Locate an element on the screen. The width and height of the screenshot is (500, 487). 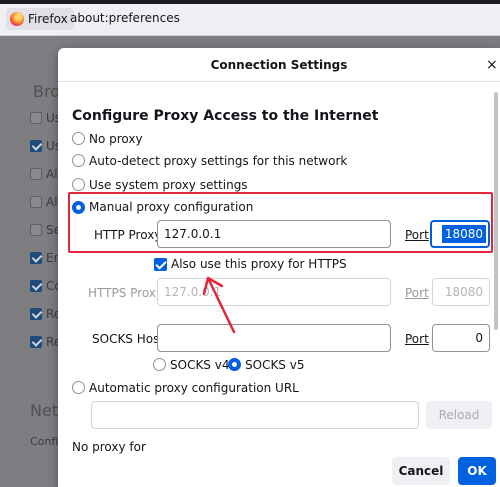
https-proxy-label: HTTPS Proxy is located at coordinates (126, 293).